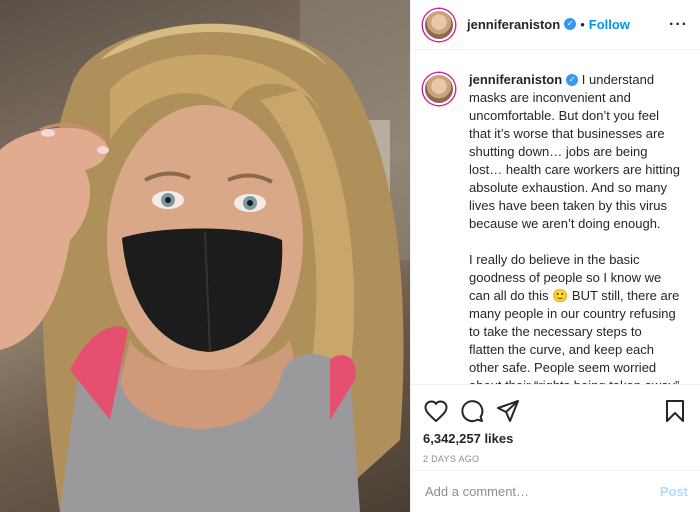 This screenshot has width=700, height=512. I want to click on like-heart-icon, so click(436, 411).